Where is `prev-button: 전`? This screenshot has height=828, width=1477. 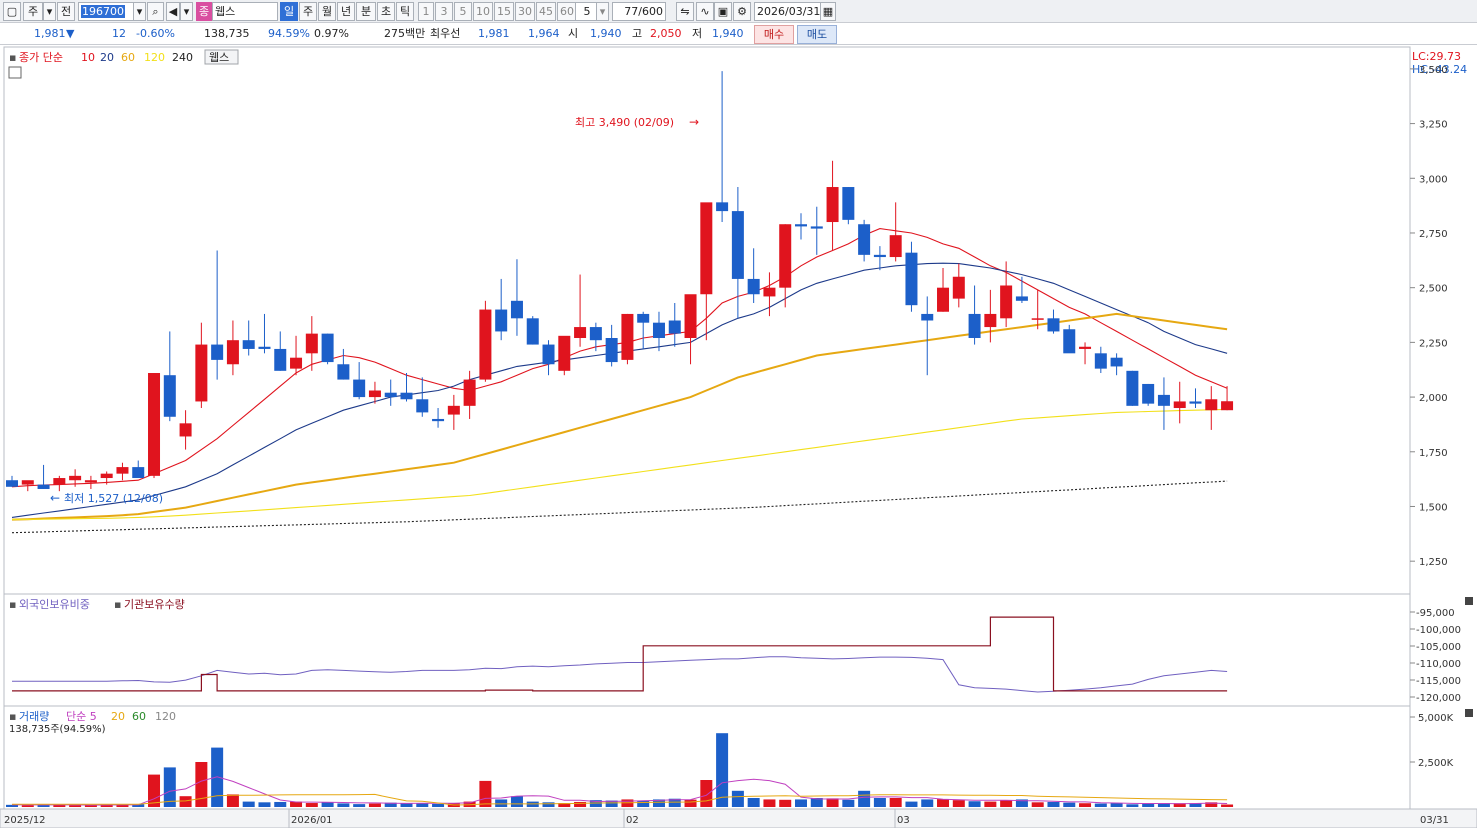 prev-button: 전 is located at coordinates (66, 11).